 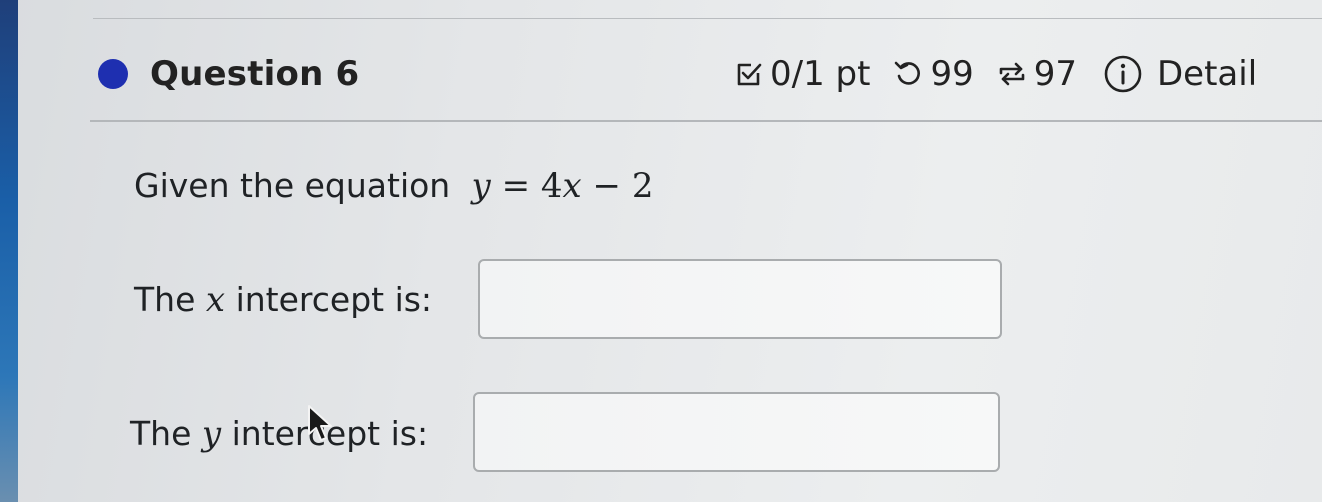 I want to click on top-divider, so click(x=707, y=18).